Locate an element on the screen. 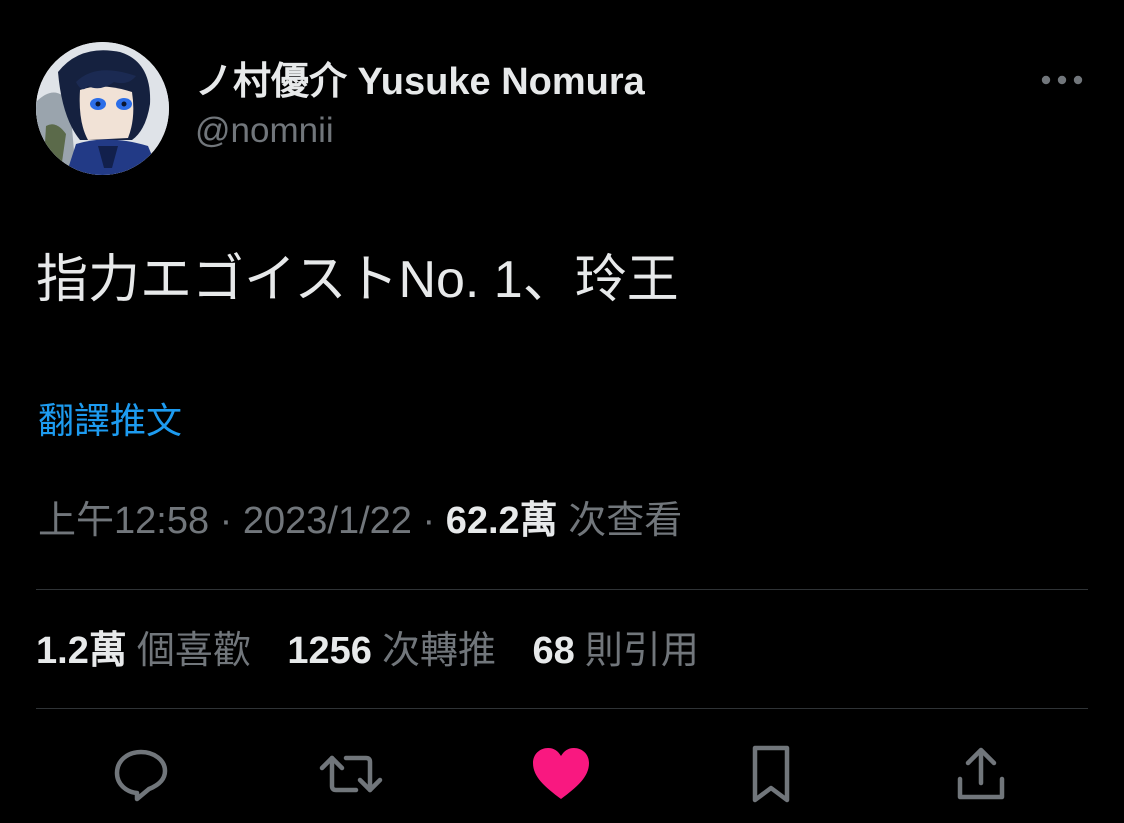  share-button is located at coordinates (981, 774).